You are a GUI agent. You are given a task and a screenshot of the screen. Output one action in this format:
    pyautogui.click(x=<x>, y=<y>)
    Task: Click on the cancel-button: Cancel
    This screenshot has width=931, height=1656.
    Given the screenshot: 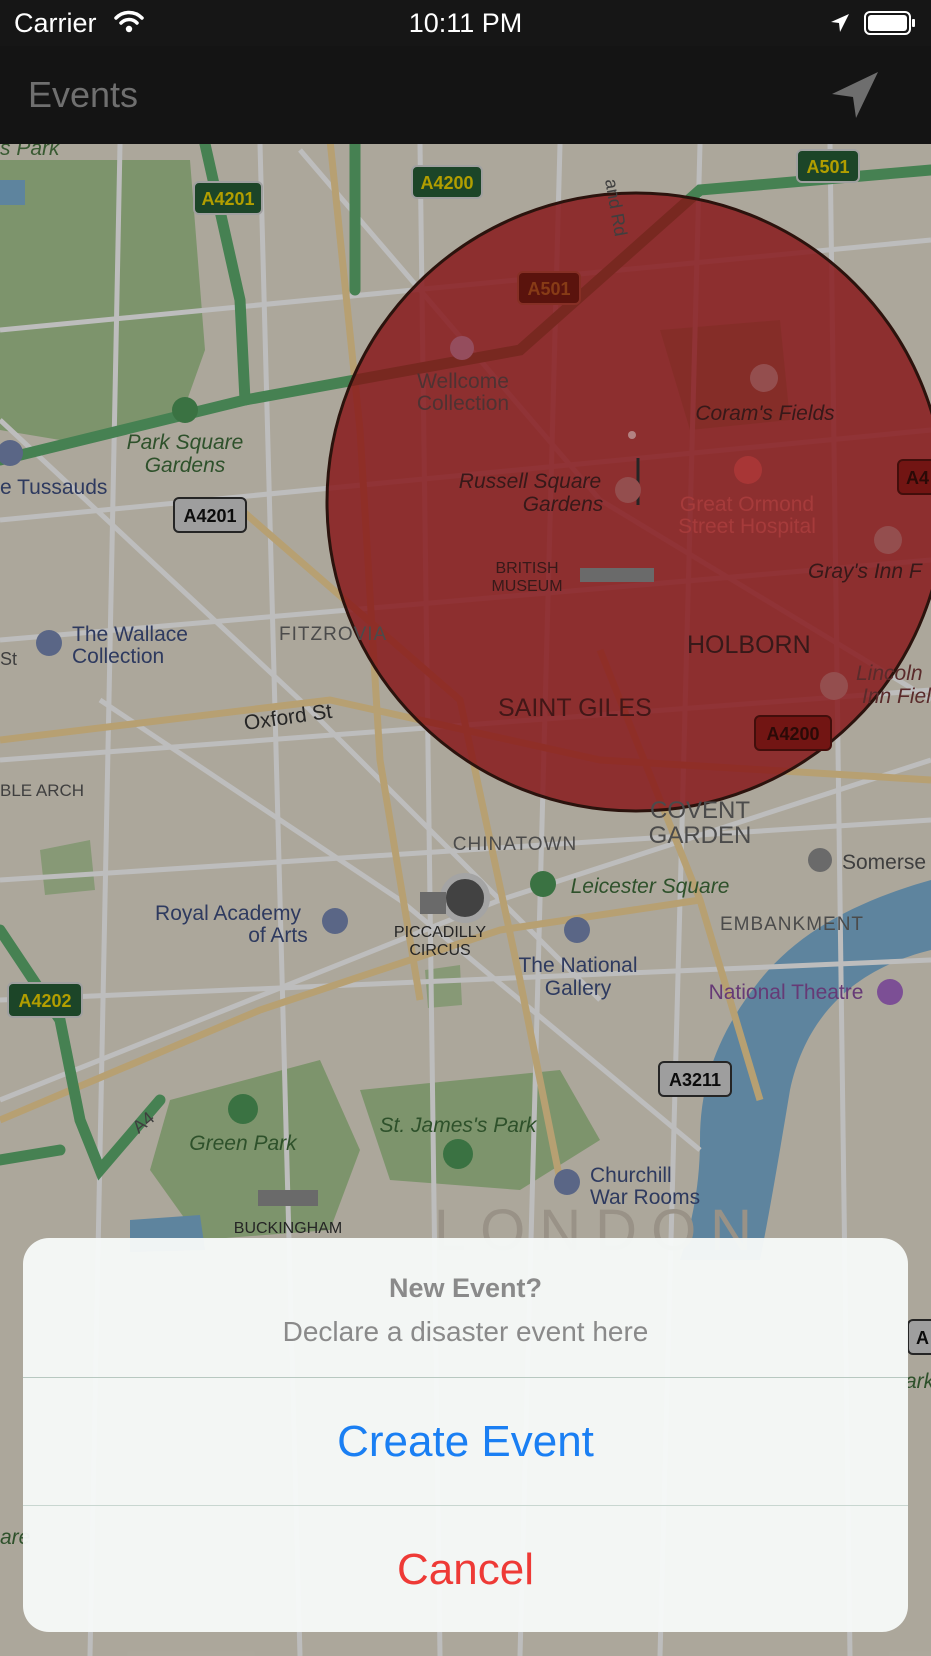 What is the action you would take?
    pyautogui.click(x=465, y=1569)
    